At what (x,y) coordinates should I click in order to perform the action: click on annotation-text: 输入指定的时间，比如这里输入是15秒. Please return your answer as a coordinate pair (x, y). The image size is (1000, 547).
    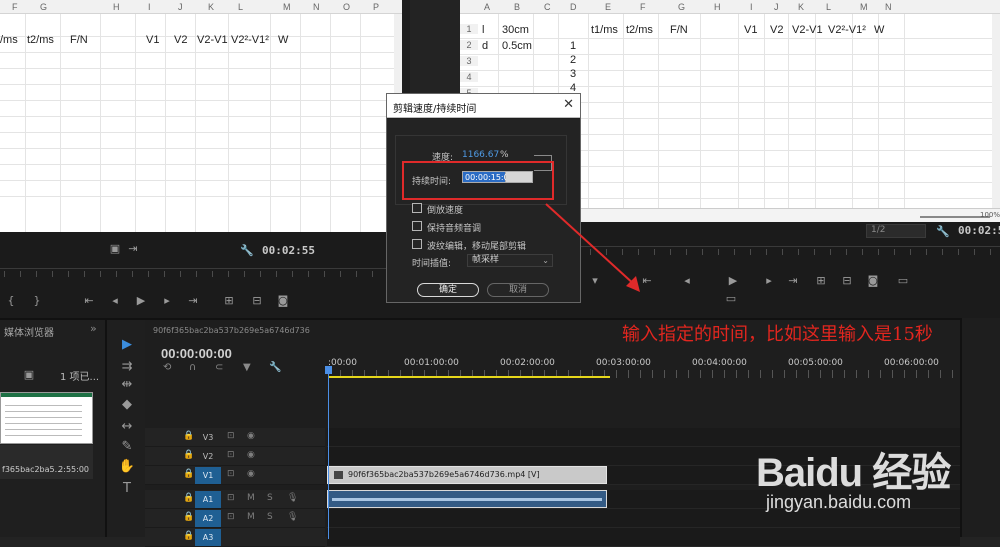
    Looking at the image, I should click on (777, 334).